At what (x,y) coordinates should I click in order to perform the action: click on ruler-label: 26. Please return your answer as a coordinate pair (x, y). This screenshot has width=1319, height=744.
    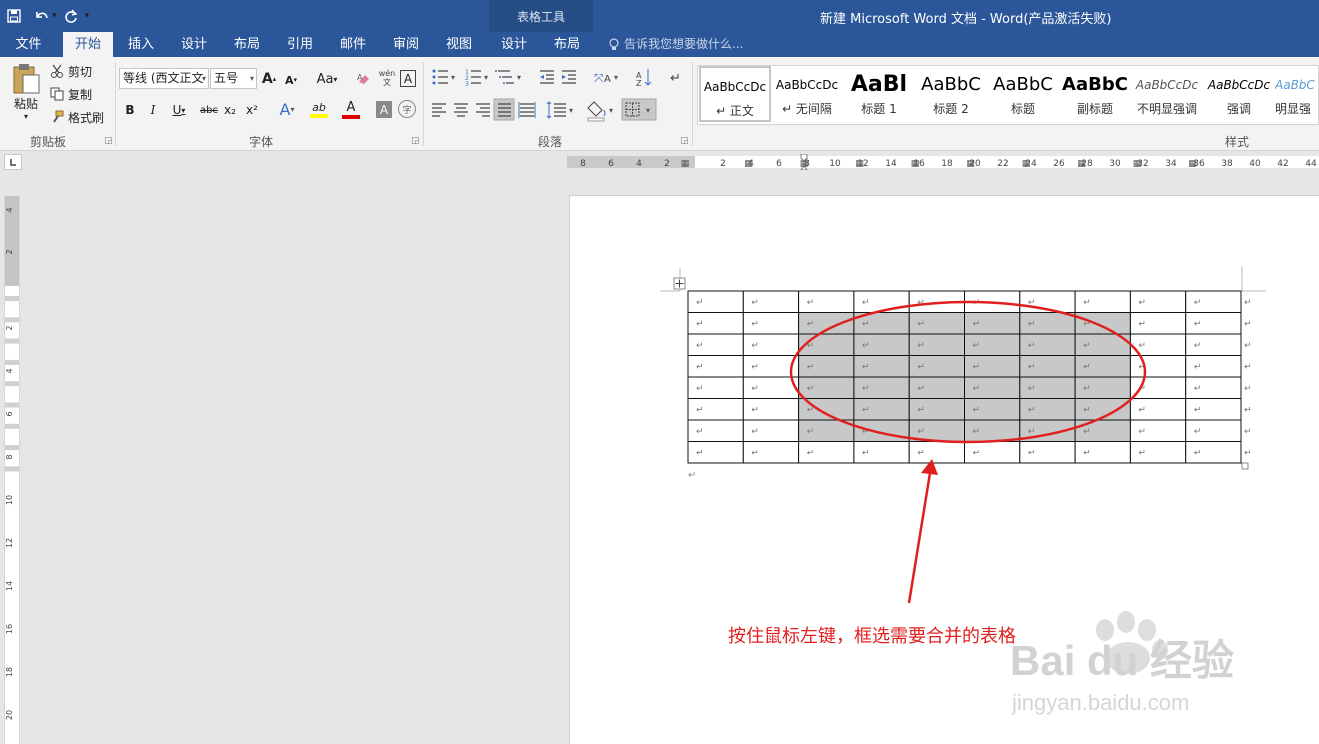
    Looking at the image, I should click on (1059, 164).